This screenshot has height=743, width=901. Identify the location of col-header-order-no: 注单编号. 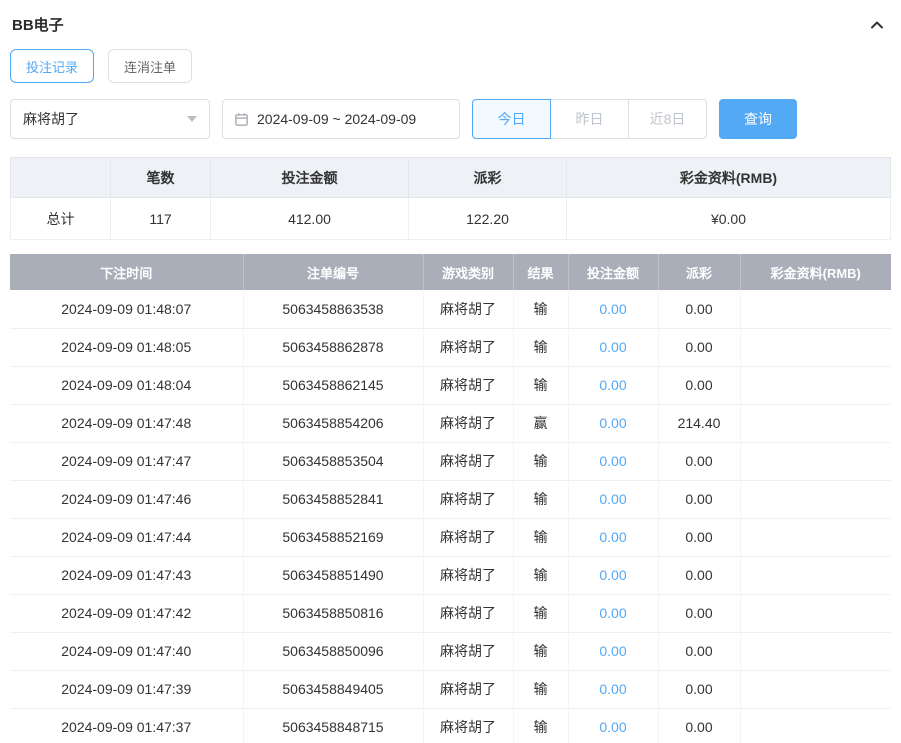
(333, 272).